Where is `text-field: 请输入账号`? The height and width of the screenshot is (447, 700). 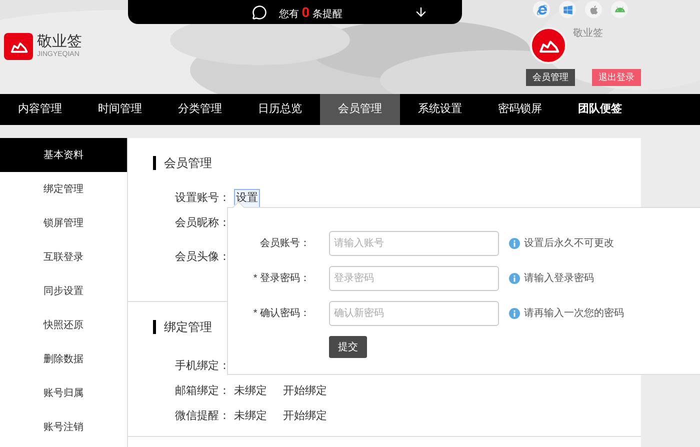
text-field: 请输入账号 is located at coordinates (414, 243).